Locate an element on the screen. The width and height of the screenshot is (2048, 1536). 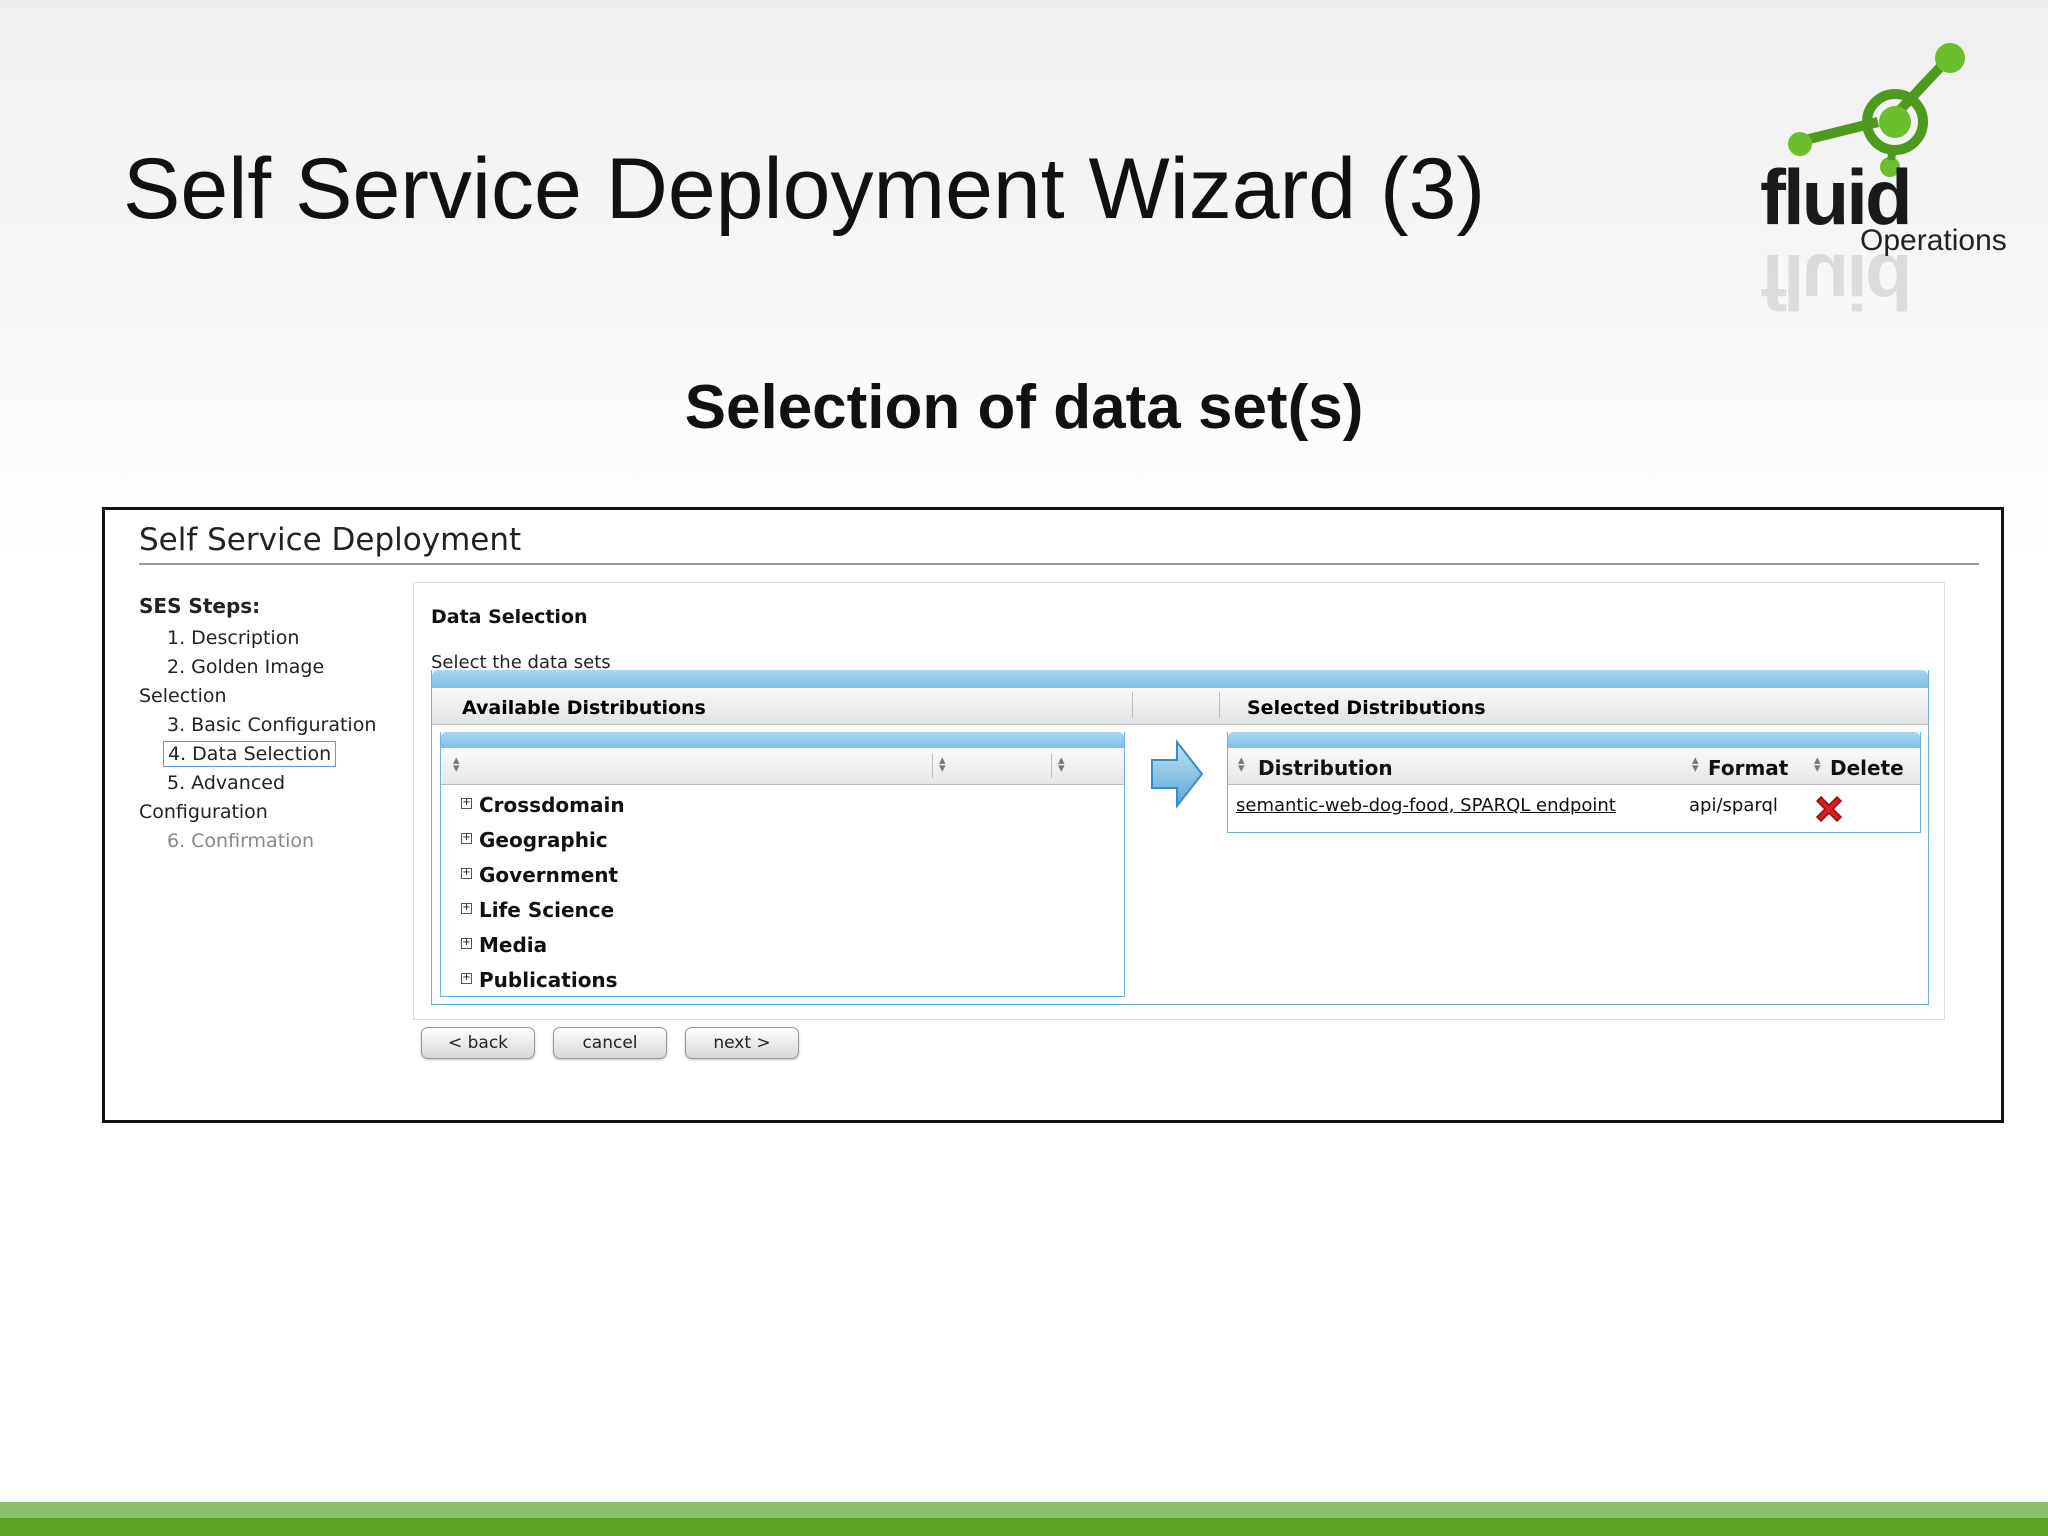
column-header-delete: Delete is located at coordinates (1867, 768).